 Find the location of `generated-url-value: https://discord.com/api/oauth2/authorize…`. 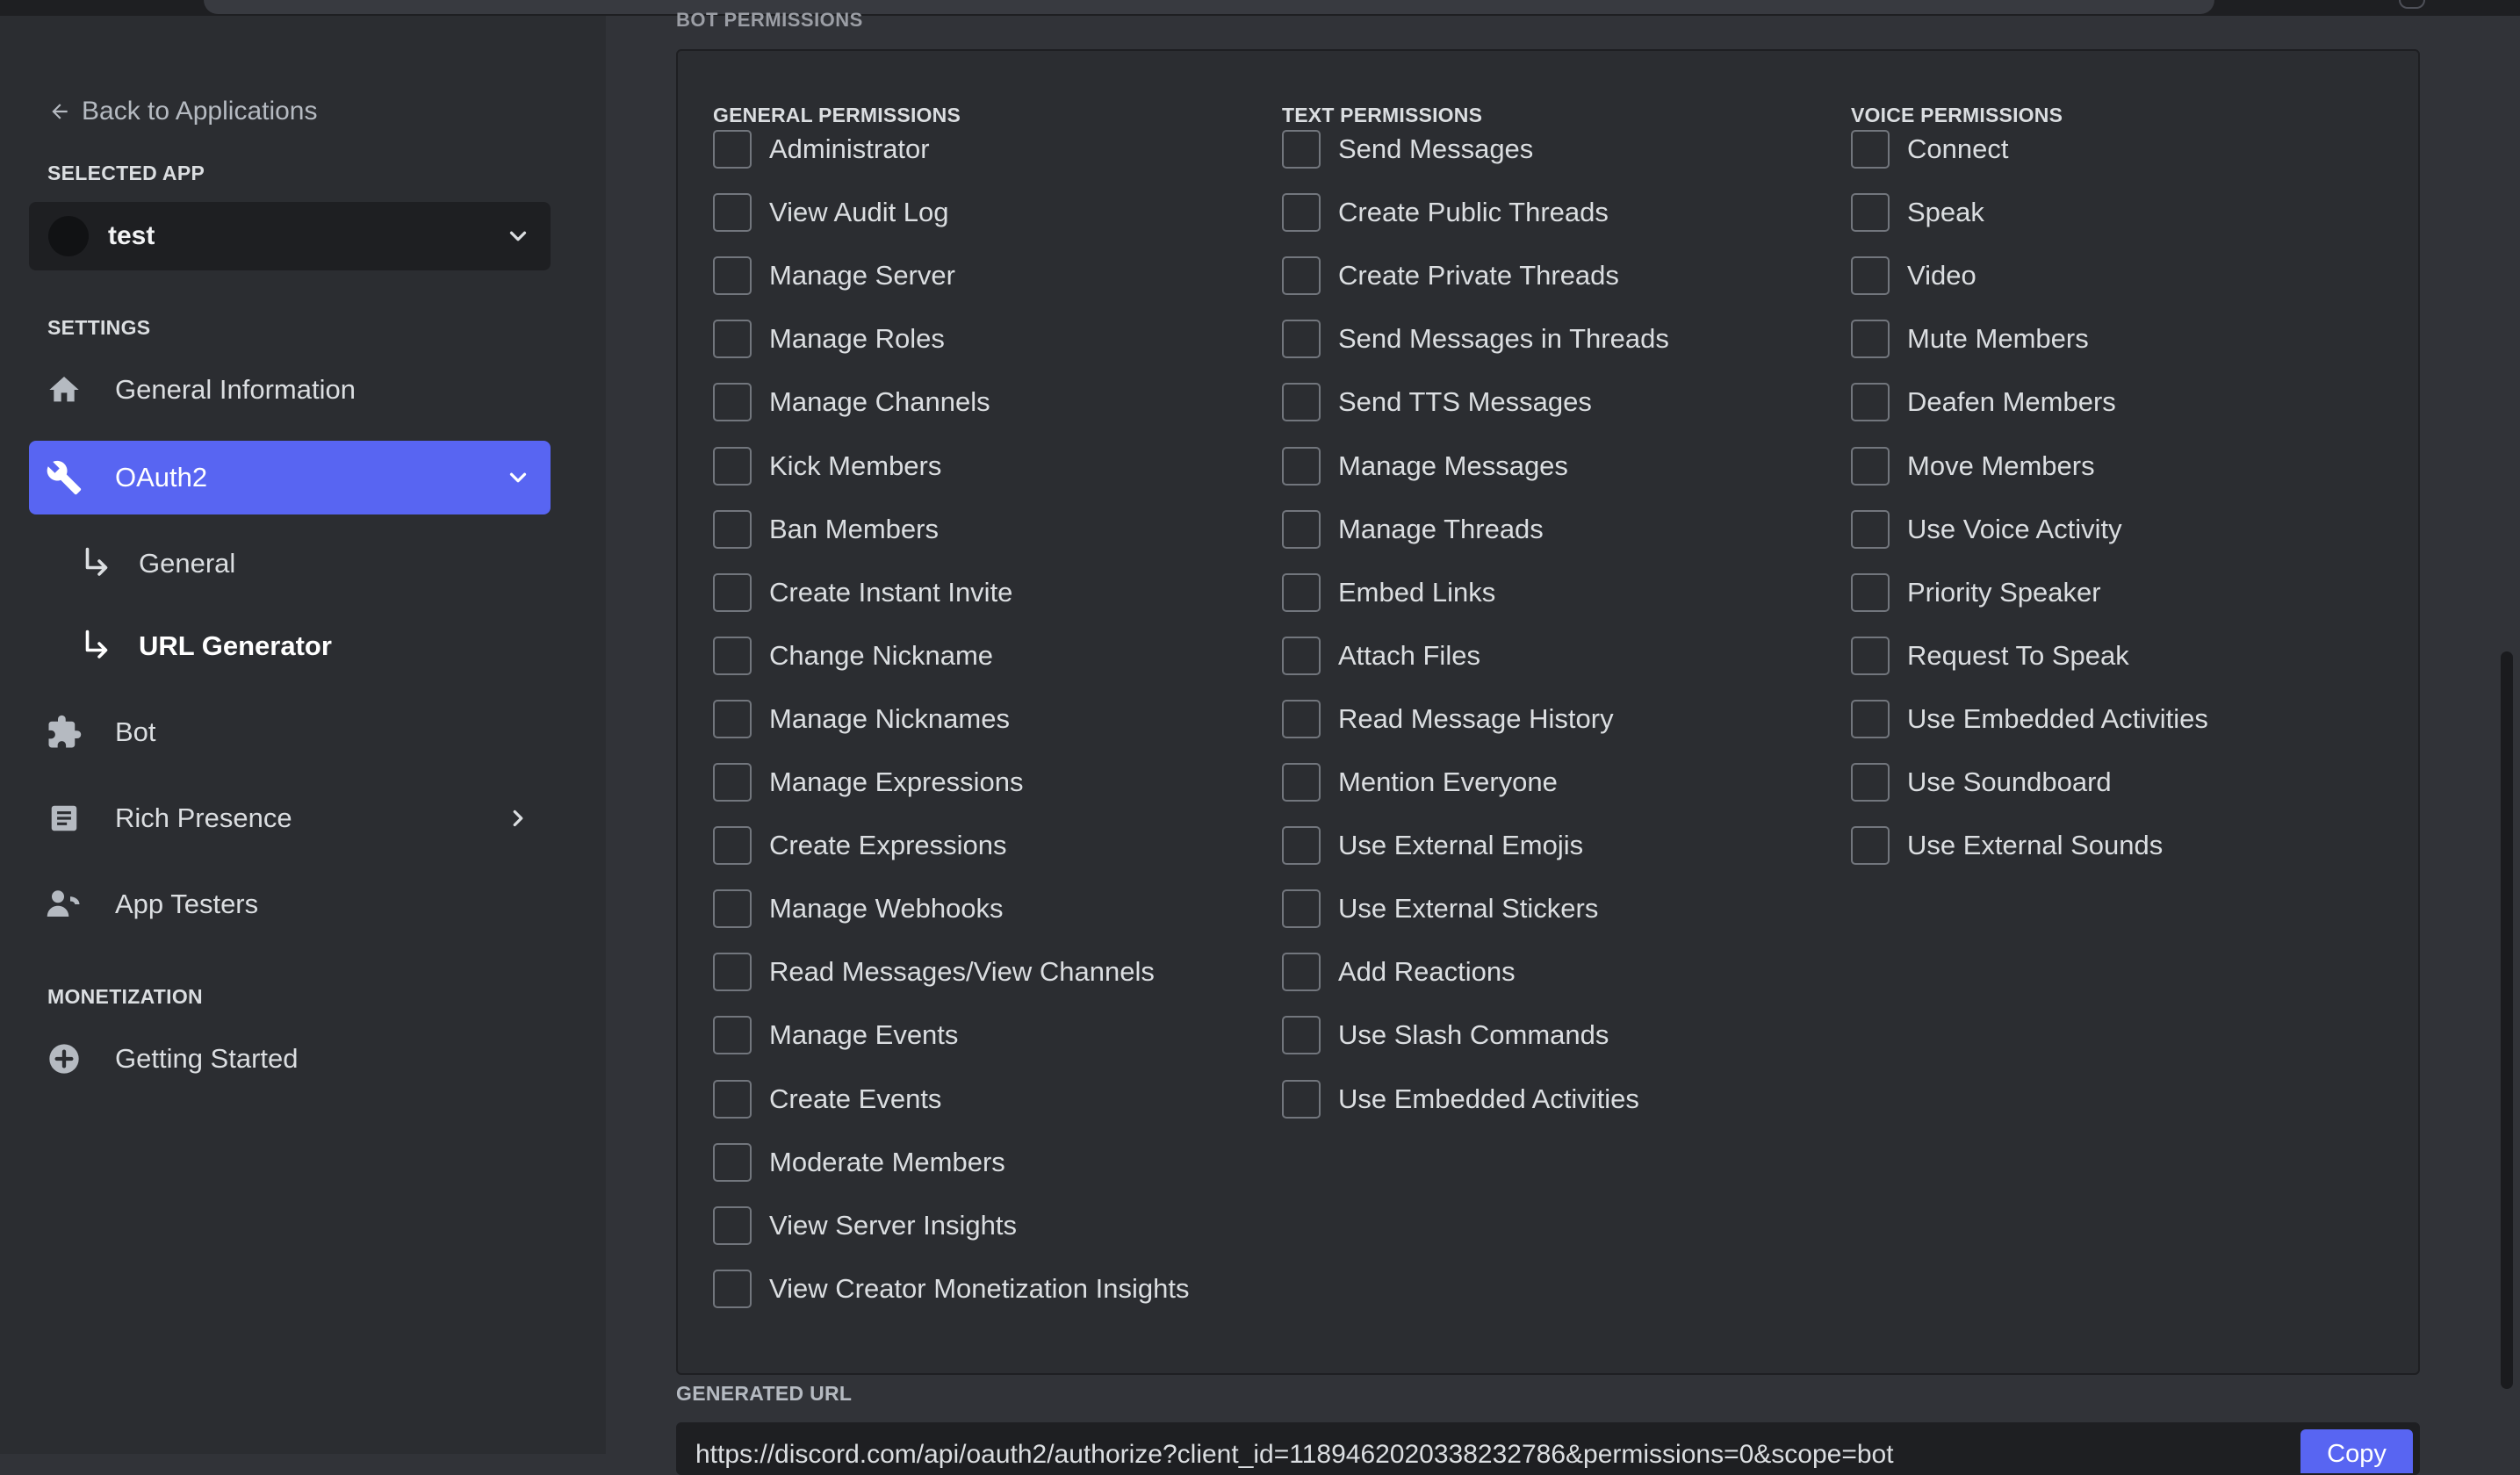

generated-url-value: https://discord.com/api/oauth2/authorize… is located at coordinates (1294, 1455).